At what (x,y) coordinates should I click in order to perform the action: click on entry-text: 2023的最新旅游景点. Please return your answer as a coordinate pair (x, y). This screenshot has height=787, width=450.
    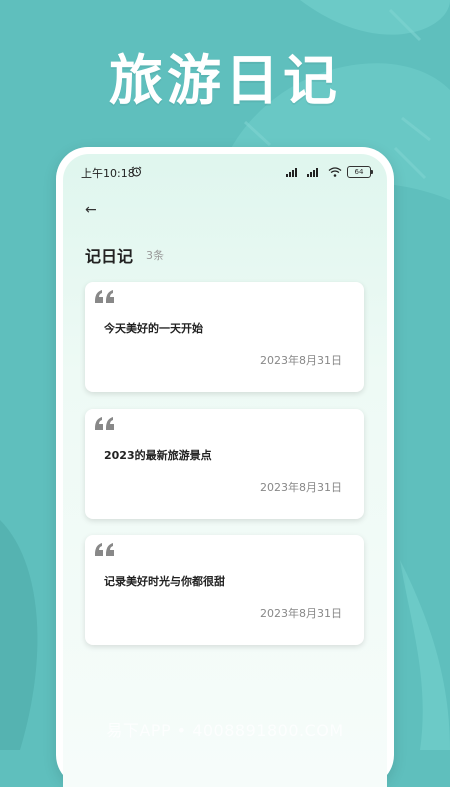
    Looking at the image, I should click on (158, 455).